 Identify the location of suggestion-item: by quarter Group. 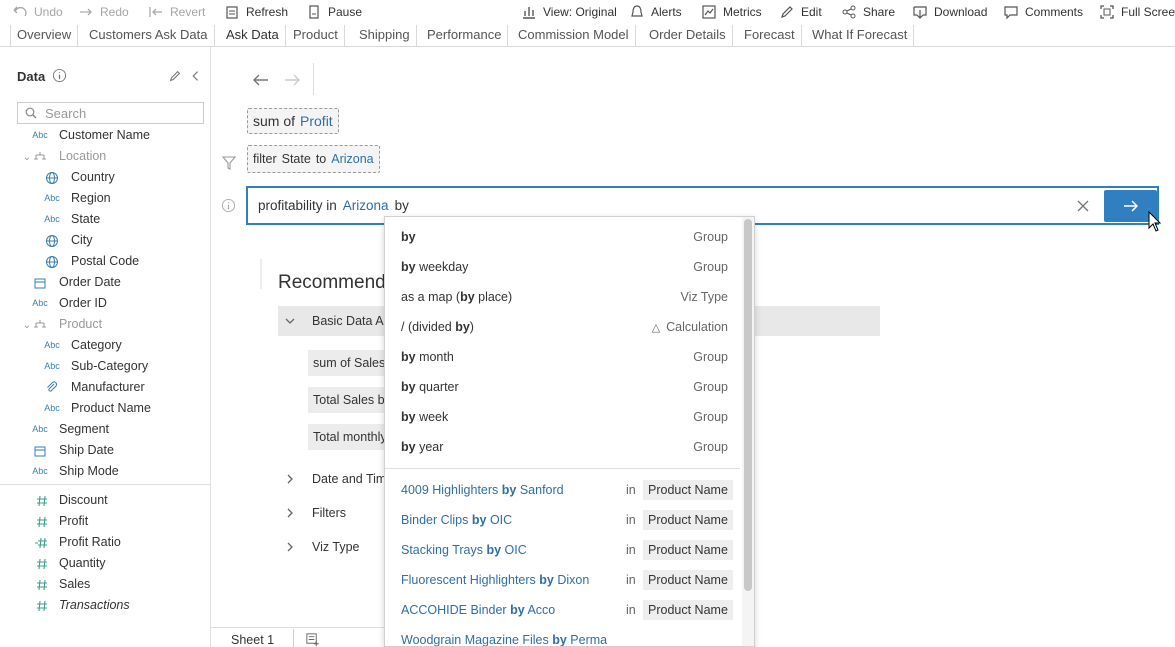
(562, 387).